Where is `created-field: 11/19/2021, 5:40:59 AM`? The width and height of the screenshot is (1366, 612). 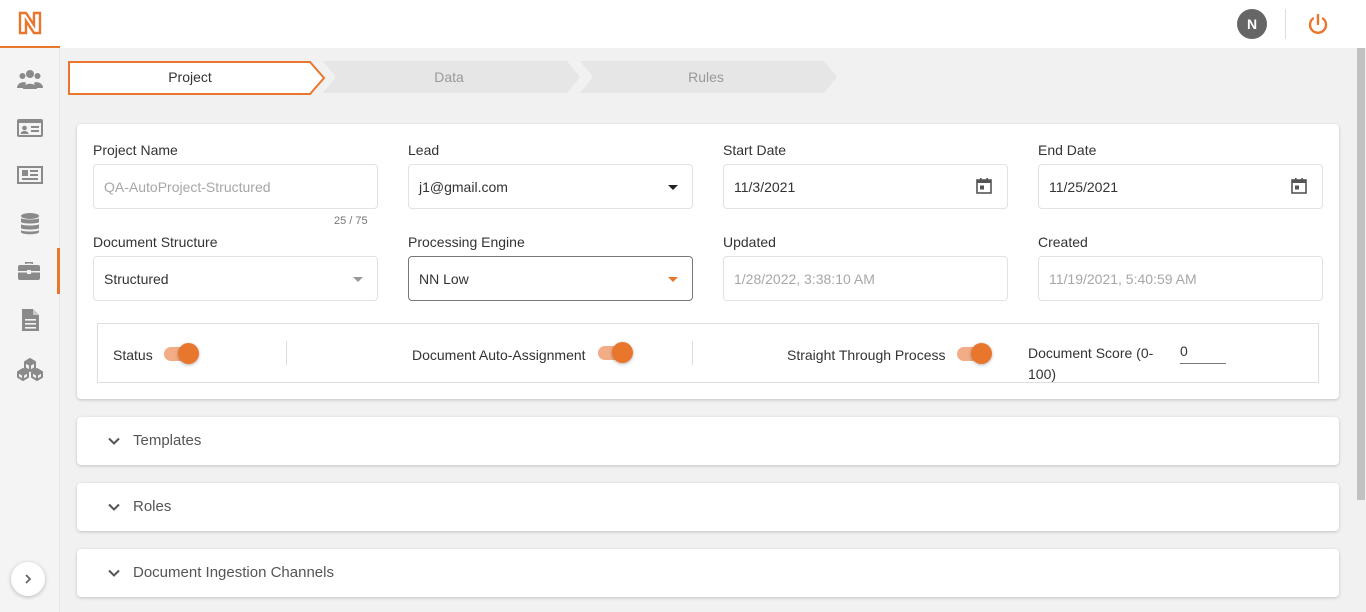 created-field: 11/19/2021, 5:40:59 AM is located at coordinates (1180, 278).